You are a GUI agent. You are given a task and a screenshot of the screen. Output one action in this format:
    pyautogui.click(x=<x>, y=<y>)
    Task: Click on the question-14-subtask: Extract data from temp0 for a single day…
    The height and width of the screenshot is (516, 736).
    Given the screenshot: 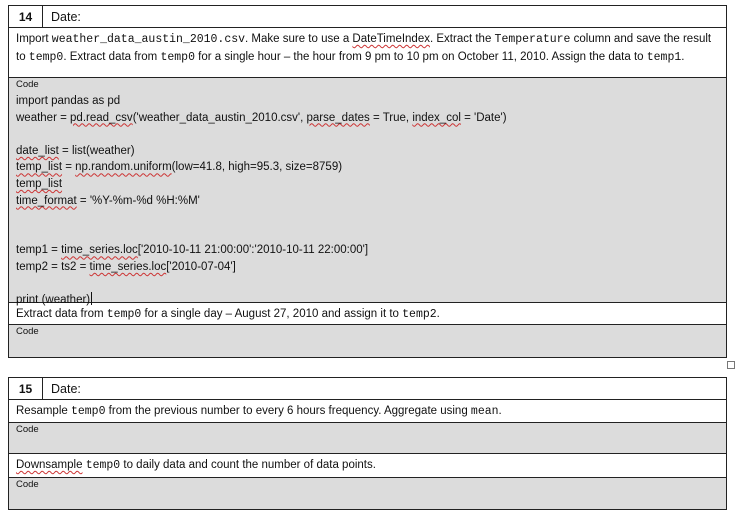 What is the action you would take?
    pyautogui.click(x=367, y=314)
    